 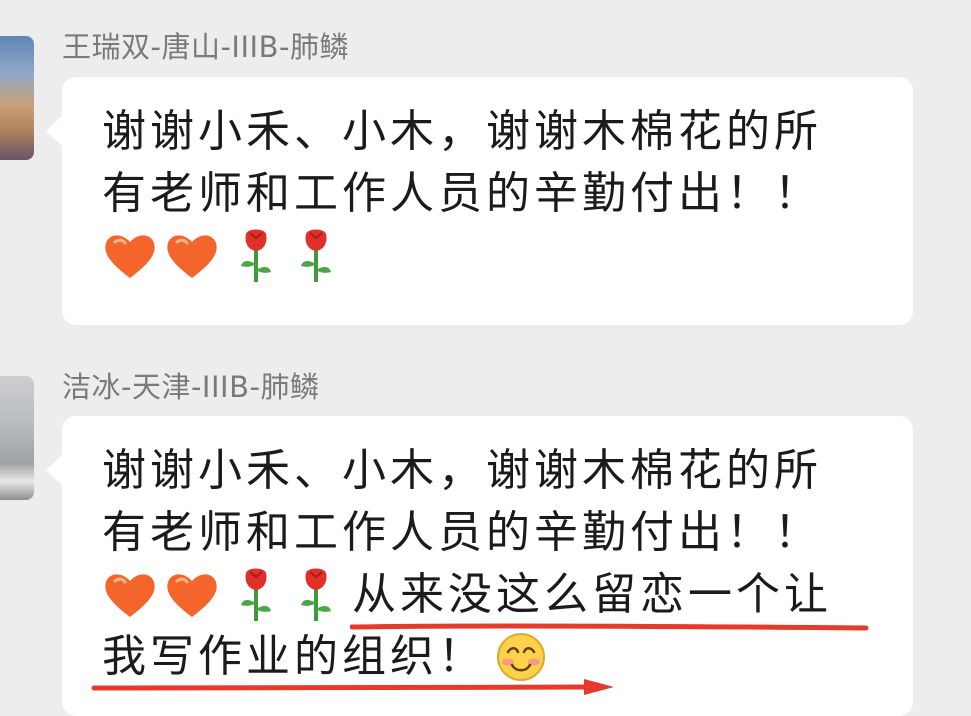 I want to click on sender-name: 洁冰-天津-IIIB-肺鳞, so click(x=190, y=385).